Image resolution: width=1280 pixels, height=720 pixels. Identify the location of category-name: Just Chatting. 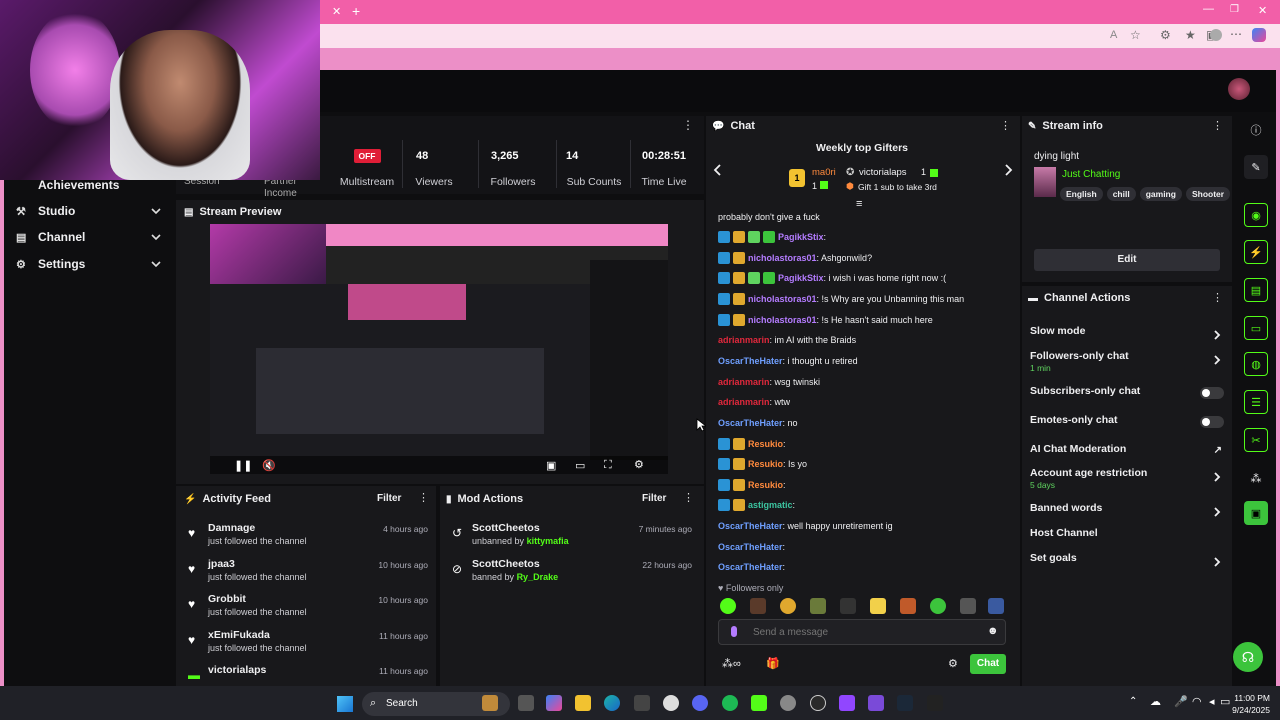
(1091, 174).